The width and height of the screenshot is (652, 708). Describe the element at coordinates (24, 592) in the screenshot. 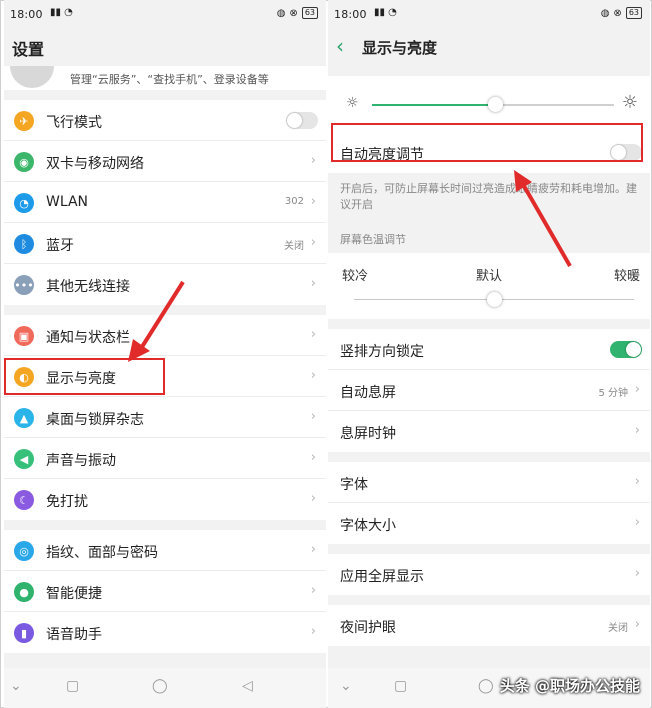

I see `smart-icon: ●` at that location.